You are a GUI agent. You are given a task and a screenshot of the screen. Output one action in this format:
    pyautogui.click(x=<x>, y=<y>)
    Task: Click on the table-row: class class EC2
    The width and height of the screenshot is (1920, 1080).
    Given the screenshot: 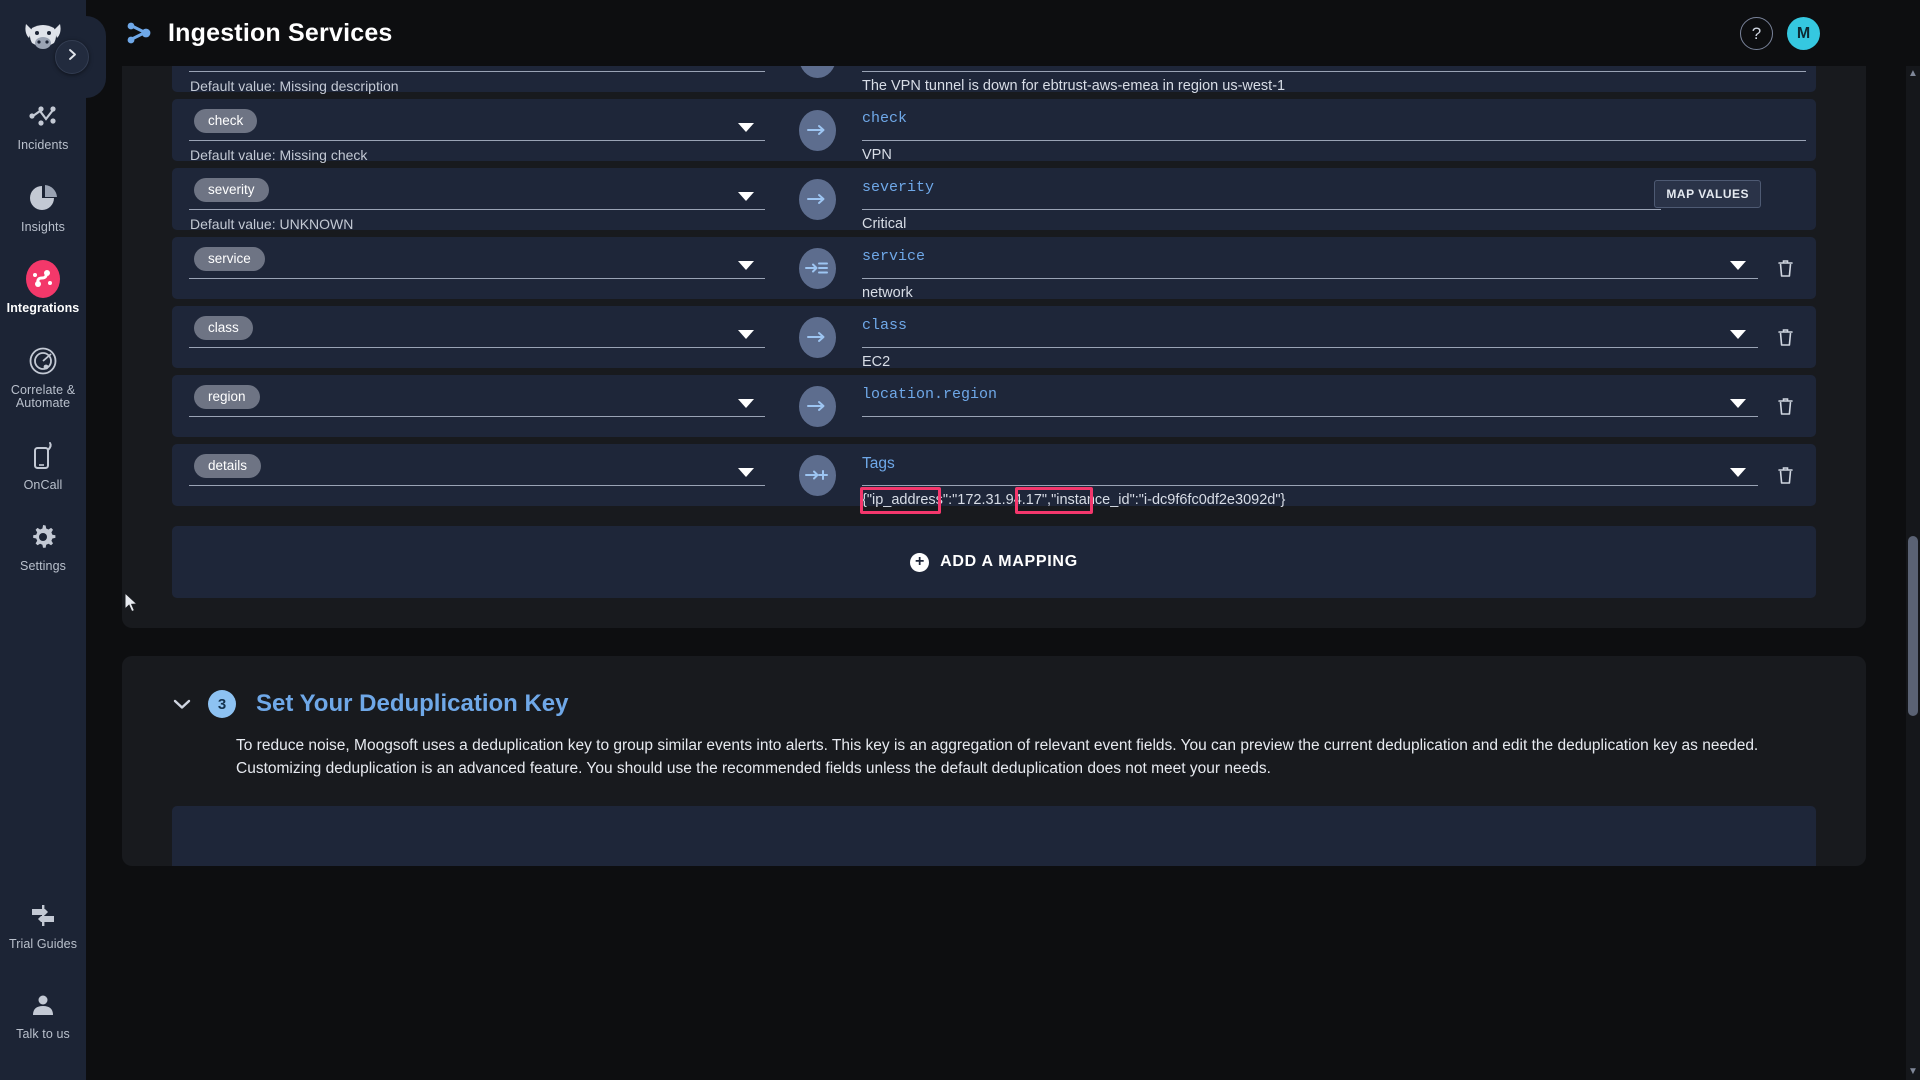 What is the action you would take?
    pyautogui.click(x=994, y=338)
    